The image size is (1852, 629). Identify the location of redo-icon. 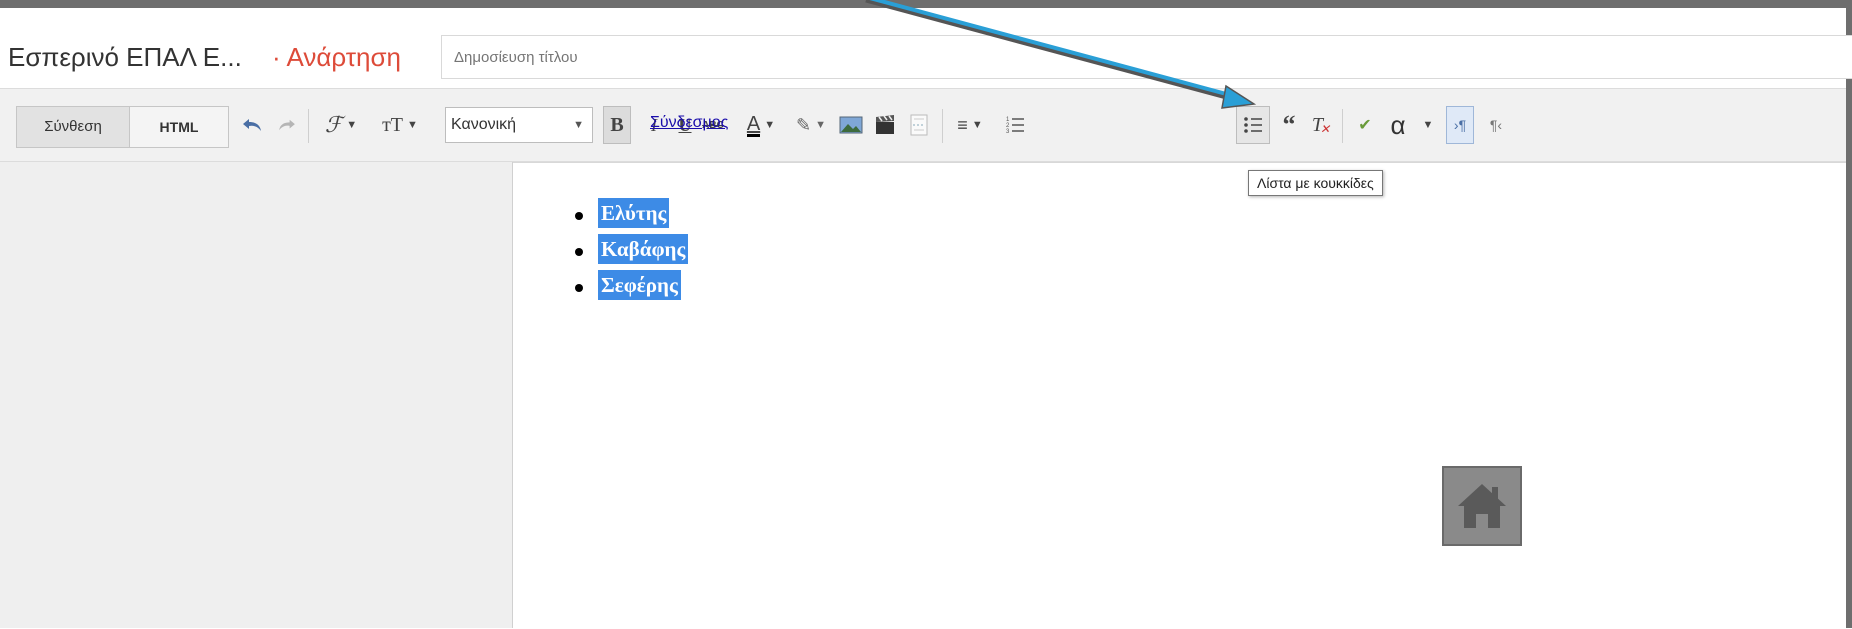
(287, 125).